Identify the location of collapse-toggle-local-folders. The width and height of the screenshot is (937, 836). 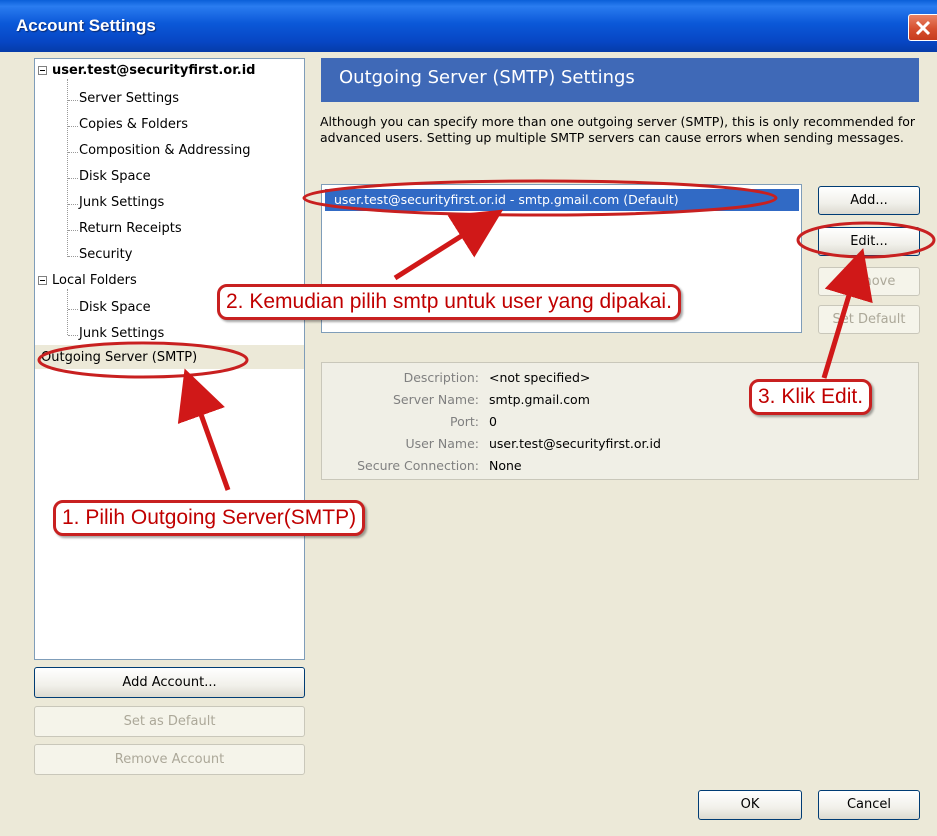
(42, 280).